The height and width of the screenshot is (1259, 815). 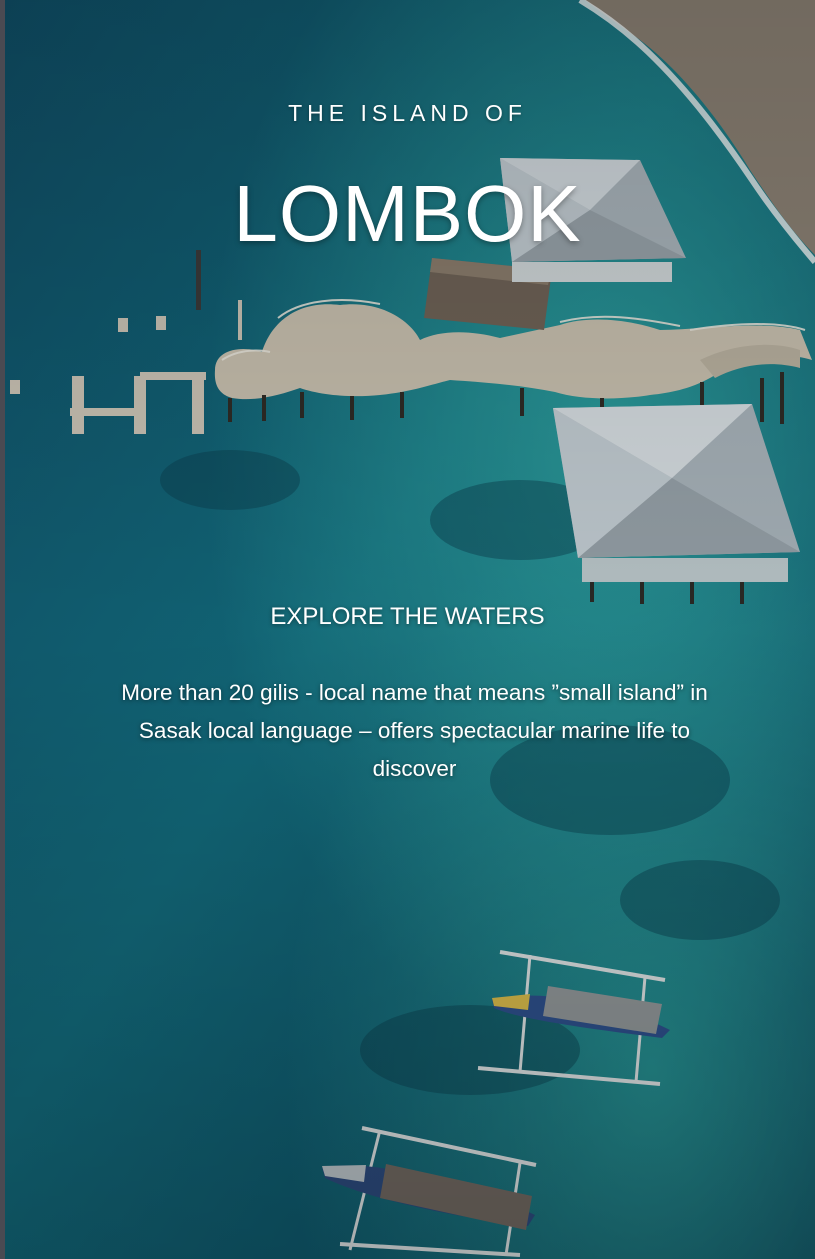 What do you see at coordinates (407, 213) in the screenshot?
I see `page-title: LOMBOK` at bounding box center [407, 213].